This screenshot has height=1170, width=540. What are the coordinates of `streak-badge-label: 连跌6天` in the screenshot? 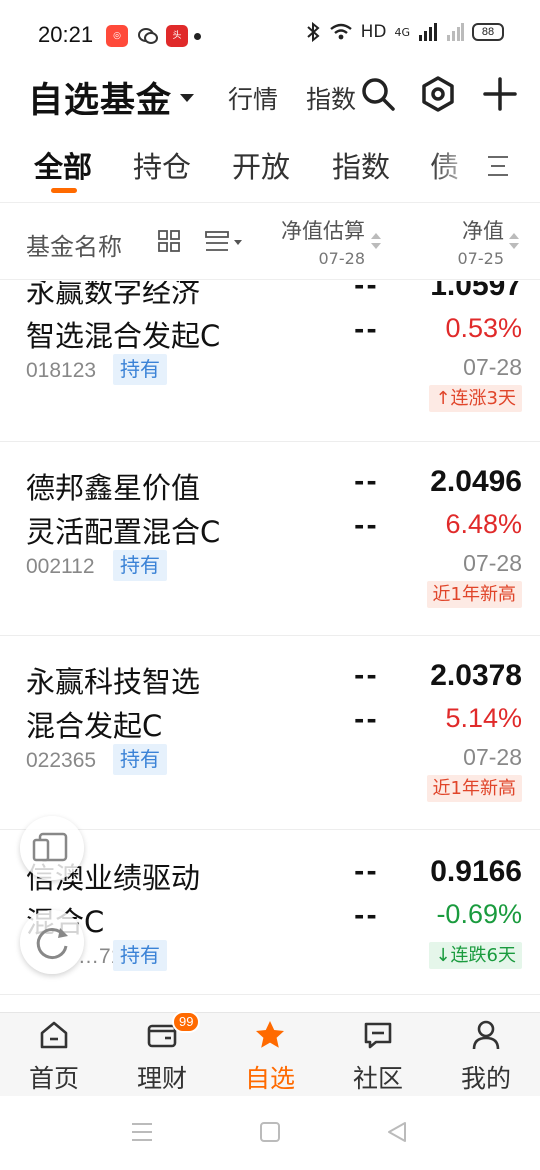 It's located at (483, 955).